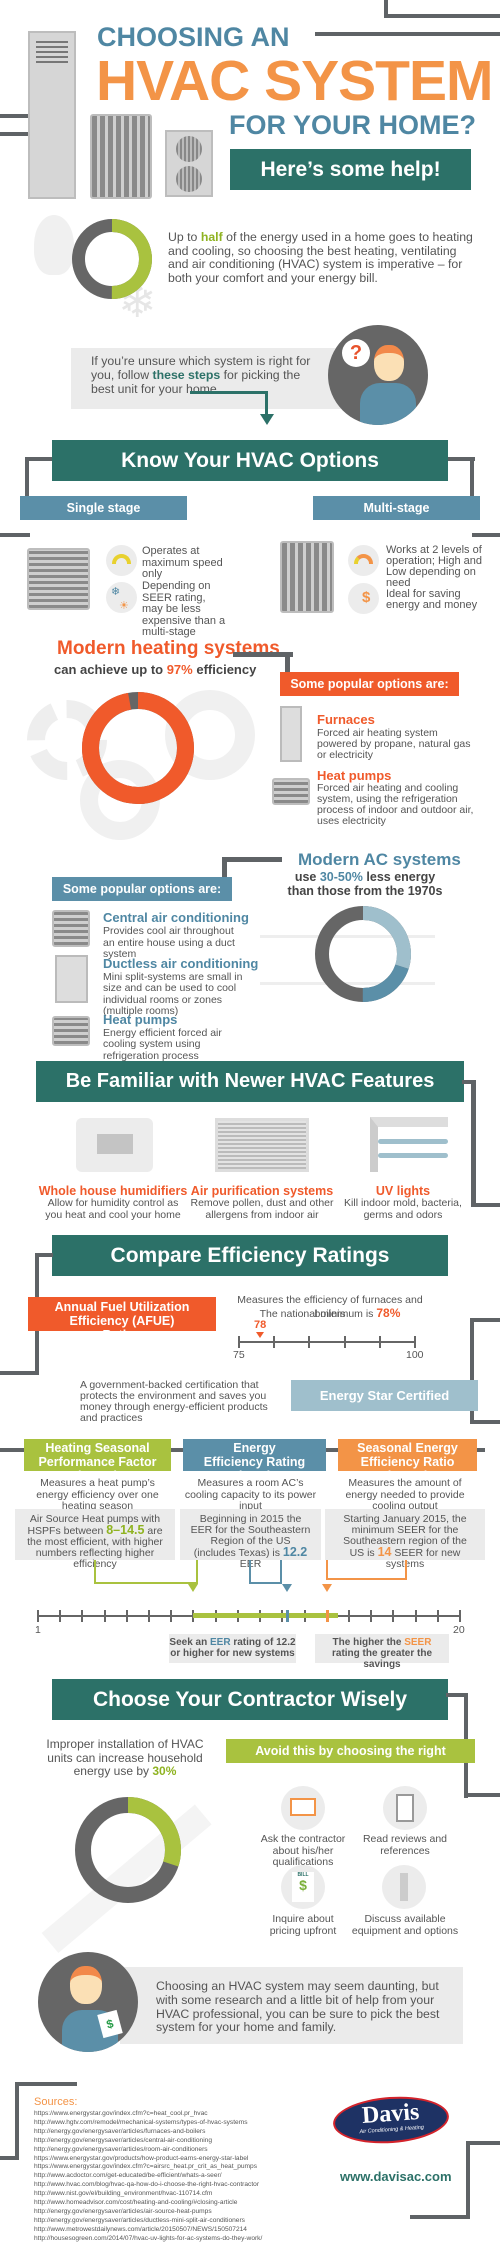 The width and height of the screenshot is (500, 2260). What do you see at coordinates (404, 1887) in the screenshot?
I see `equipment-icon` at bounding box center [404, 1887].